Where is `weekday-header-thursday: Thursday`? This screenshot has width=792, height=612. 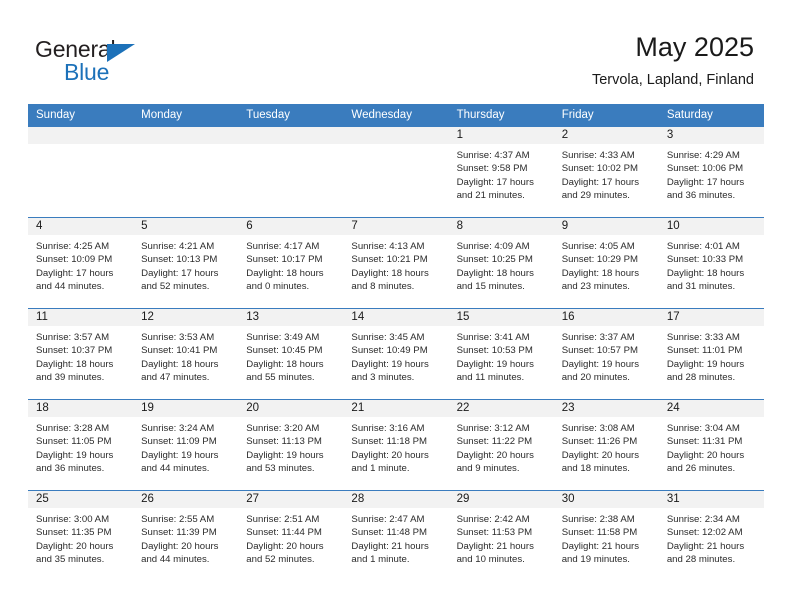
weekday-header-thursday: Thursday is located at coordinates (501, 115).